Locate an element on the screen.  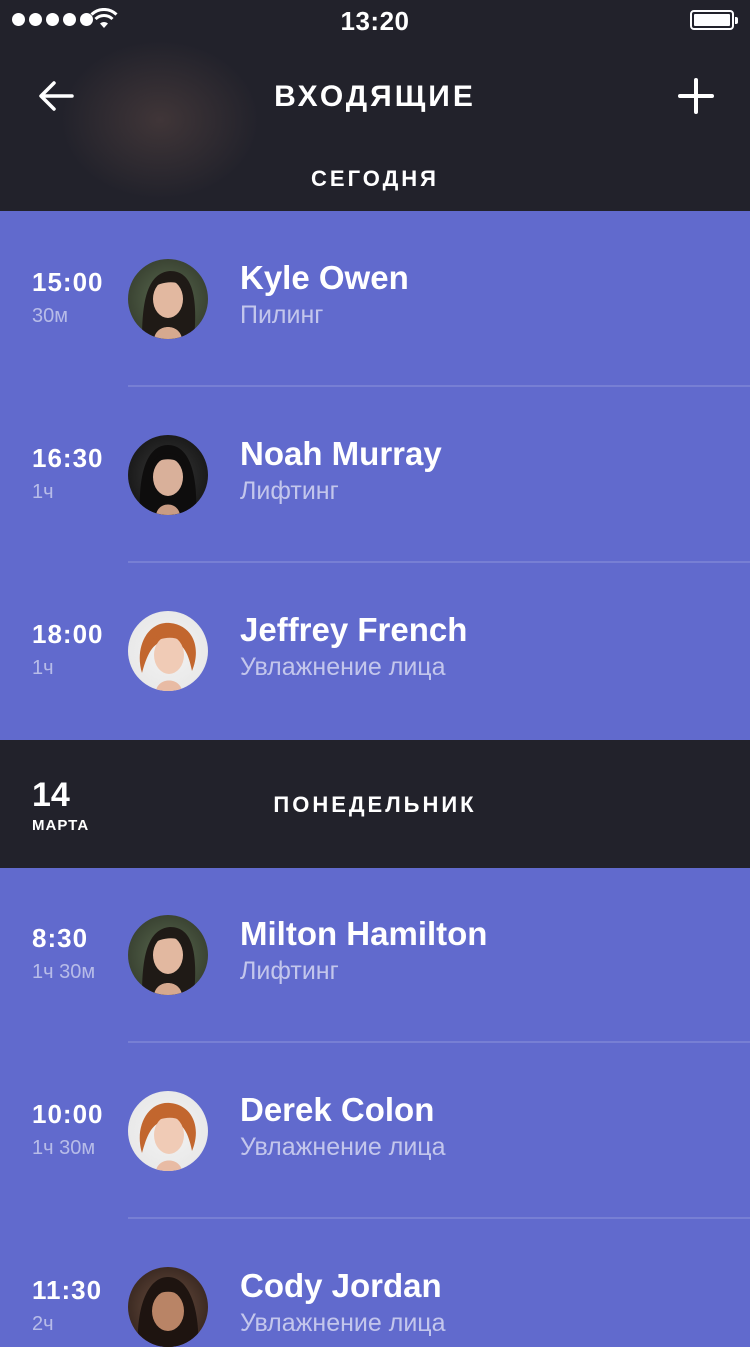
date-month: МАРТА is located at coordinates (61, 825).